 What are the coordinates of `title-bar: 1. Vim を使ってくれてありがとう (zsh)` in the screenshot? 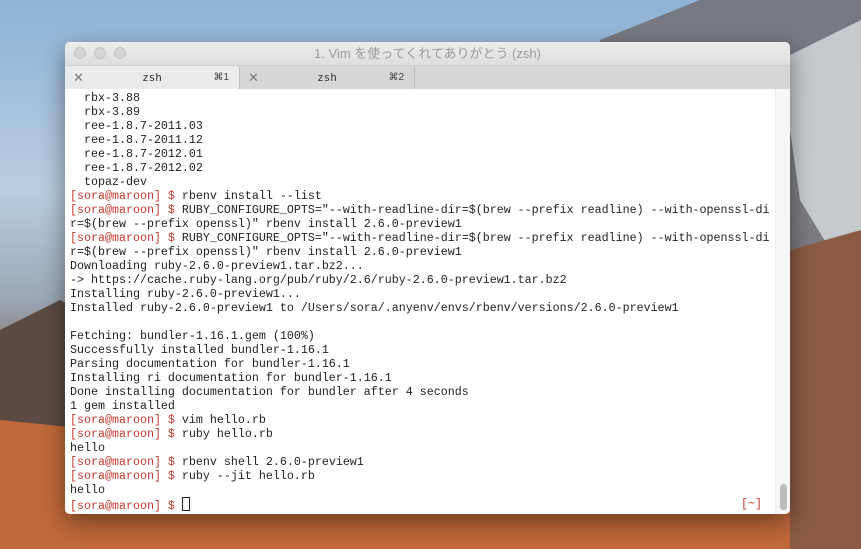 It's located at (427, 53).